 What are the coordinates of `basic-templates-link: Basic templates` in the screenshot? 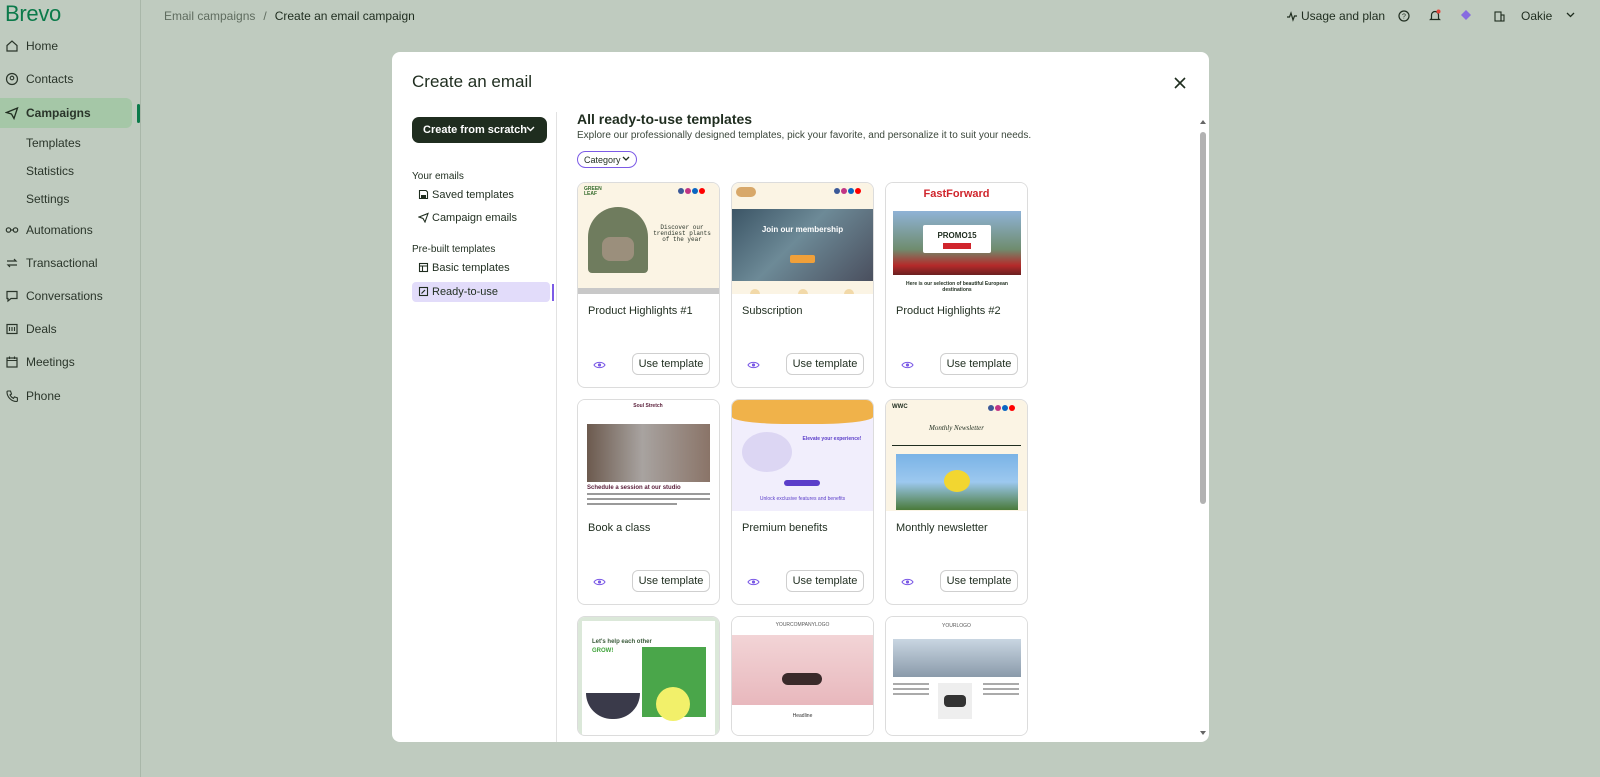 It's located at (481, 268).